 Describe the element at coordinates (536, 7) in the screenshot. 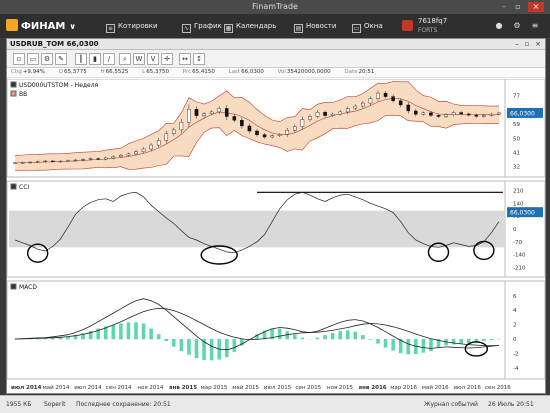

I see `close-icon: ×` at that location.